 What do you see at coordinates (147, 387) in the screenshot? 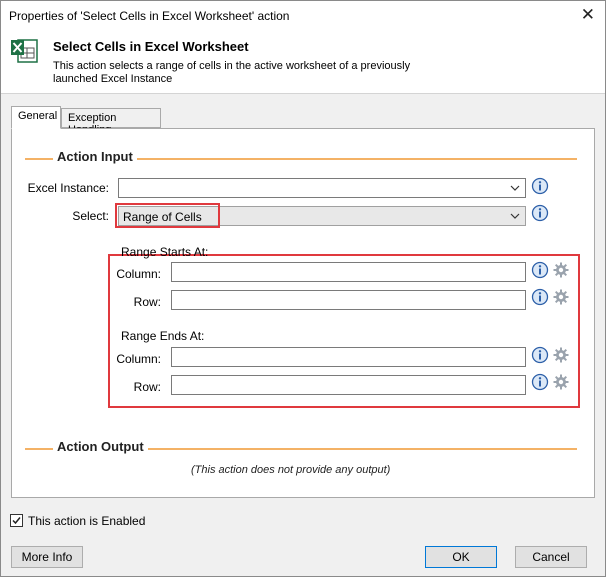
I see `end-row-label: Row:` at bounding box center [147, 387].